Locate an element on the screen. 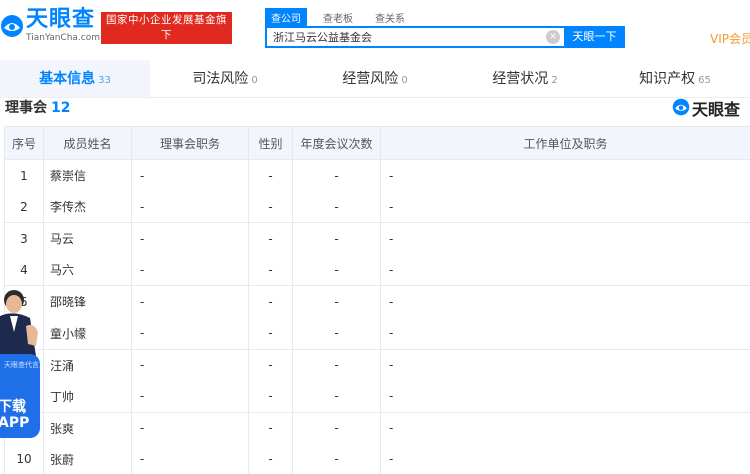 Image resolution: width=750 pixels, height=474 pixels. clear-icon: × is located at coordinates (553, 37).